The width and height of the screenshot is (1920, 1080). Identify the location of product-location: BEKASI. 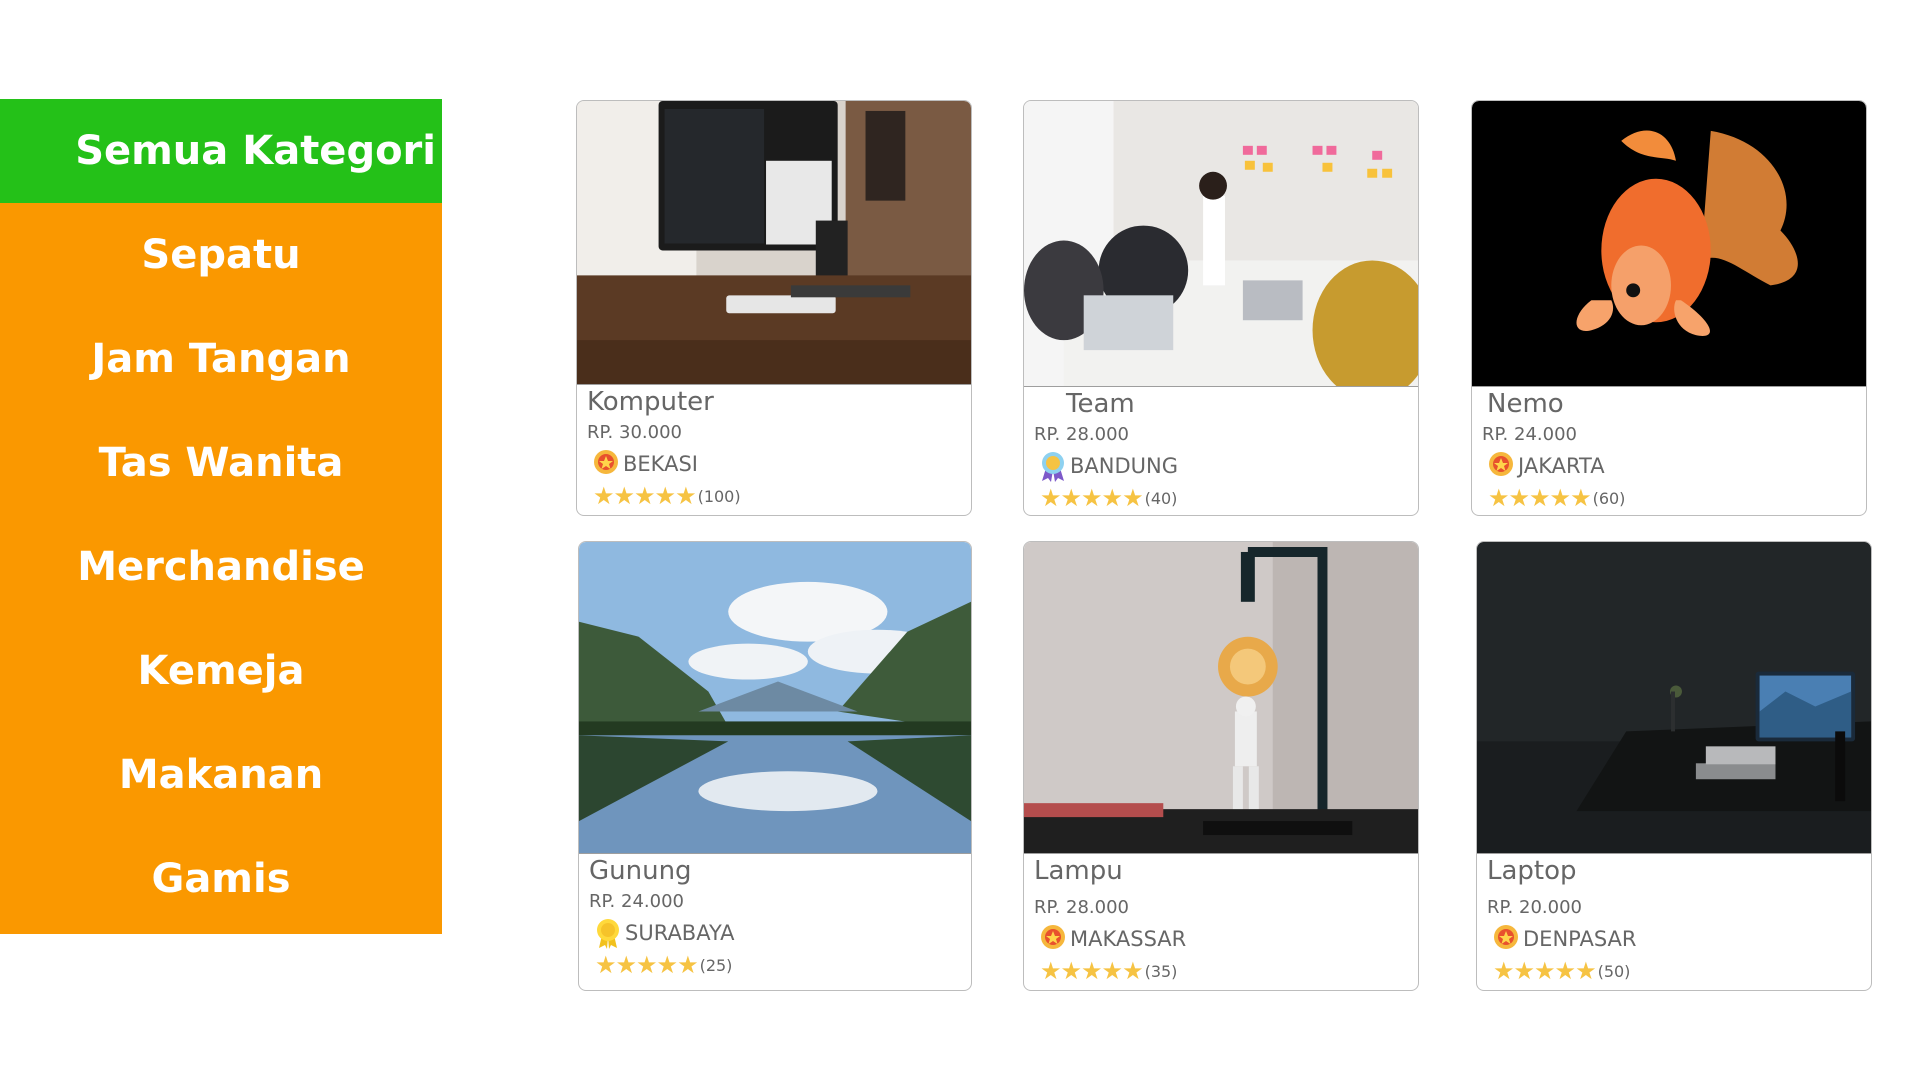
(779, 464).